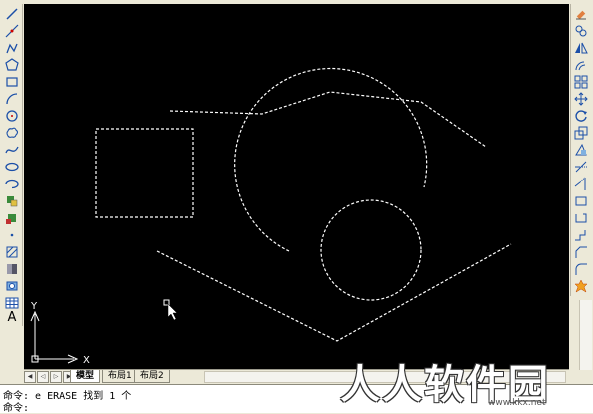 Image resolution: width=593 pixels, height=414 pixels. What do you see at coordinates (581, 14) in the screenshot?
I see `erase-icon` at bounding box center [581, 14].